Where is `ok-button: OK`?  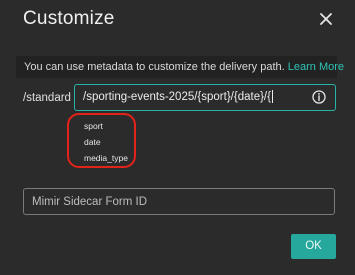 ok-button: OK is located at coordinates (313, 246).